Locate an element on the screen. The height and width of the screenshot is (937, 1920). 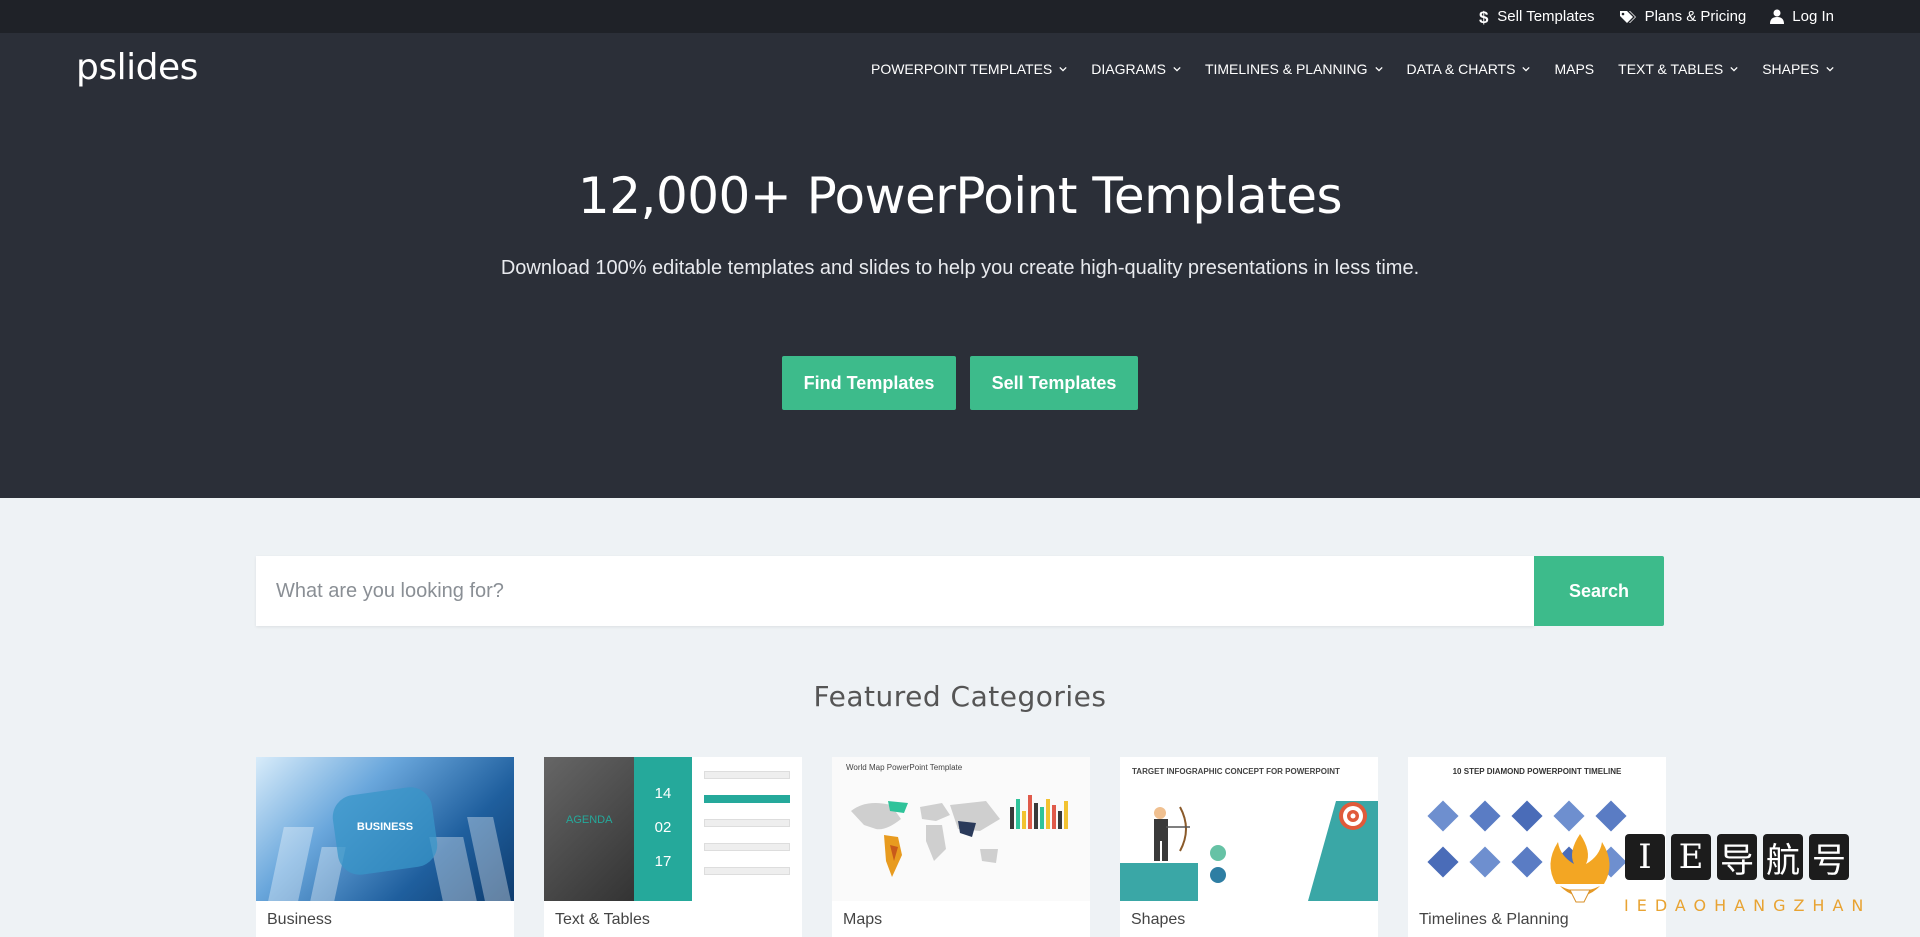
watermark-char: 号 is located at coordinates (1829, 857).